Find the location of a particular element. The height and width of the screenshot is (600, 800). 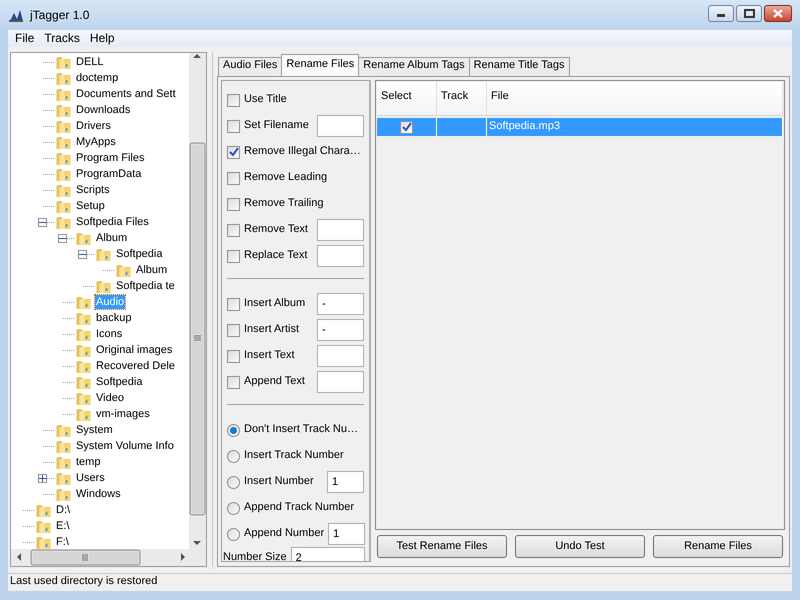

option-label: Replace Text is located at coordinates (276, 256).